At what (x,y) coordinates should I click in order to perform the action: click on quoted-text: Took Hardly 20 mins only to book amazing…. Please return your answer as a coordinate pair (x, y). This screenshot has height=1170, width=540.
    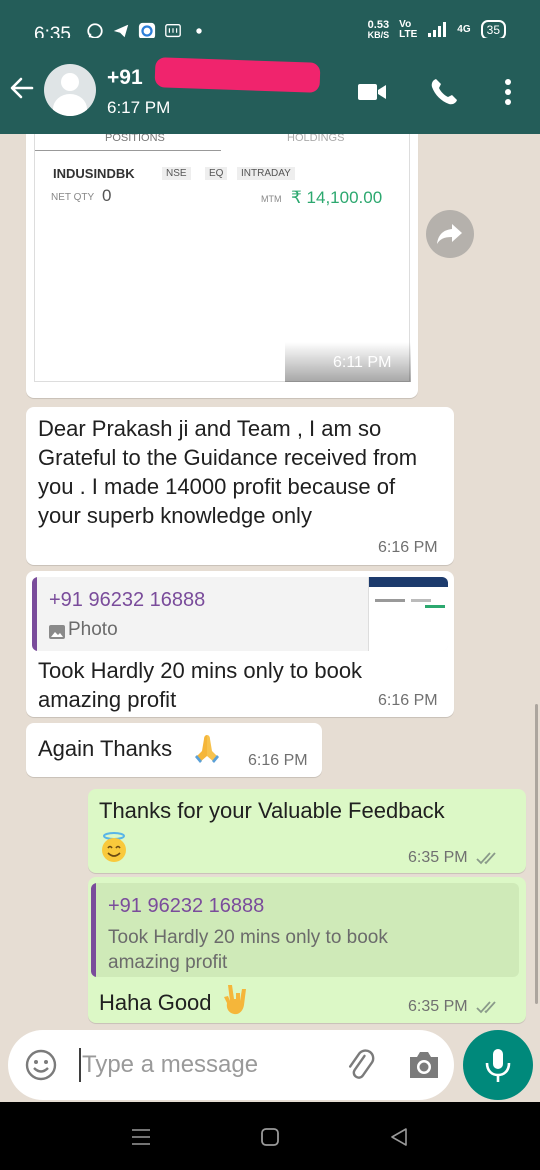
    Looking at the image, I should click on (248, 950).